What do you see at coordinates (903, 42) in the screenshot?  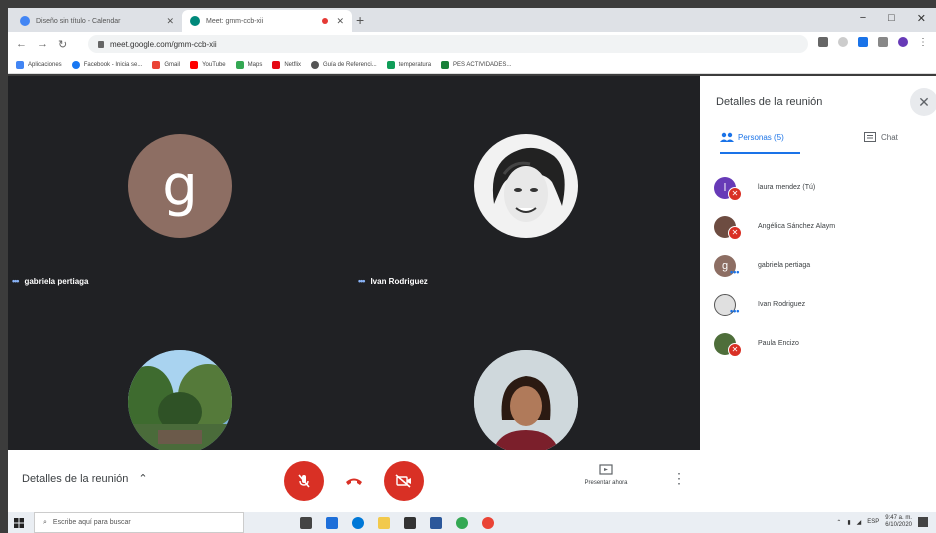 I see `profile-avatar-icon` at bounding box center [903, 42].